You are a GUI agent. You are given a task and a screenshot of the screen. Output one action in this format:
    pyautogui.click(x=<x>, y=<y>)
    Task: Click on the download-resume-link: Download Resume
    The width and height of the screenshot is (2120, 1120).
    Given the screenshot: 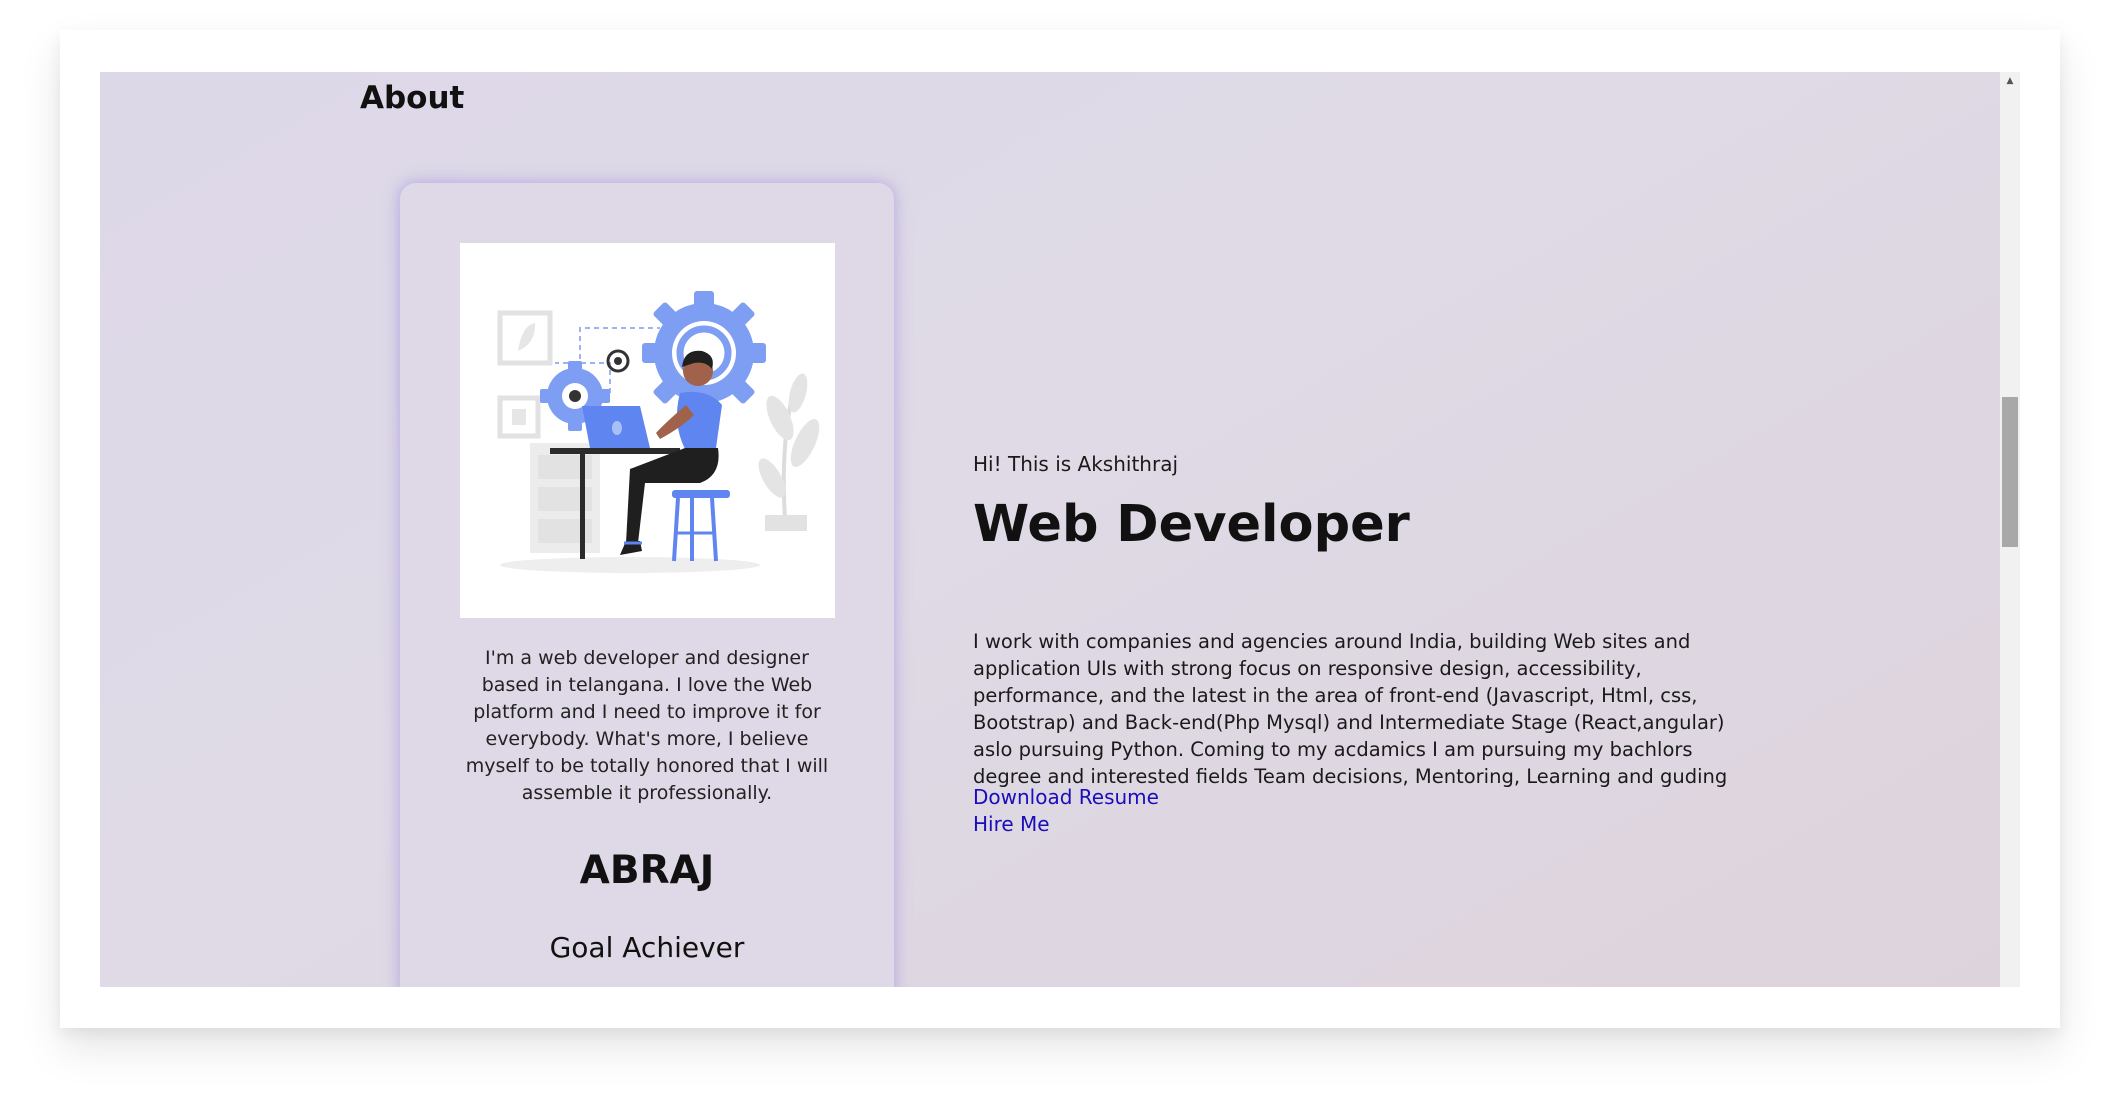 What is the action you would take?
    pyautogui.click(x=1066, y=797)
    